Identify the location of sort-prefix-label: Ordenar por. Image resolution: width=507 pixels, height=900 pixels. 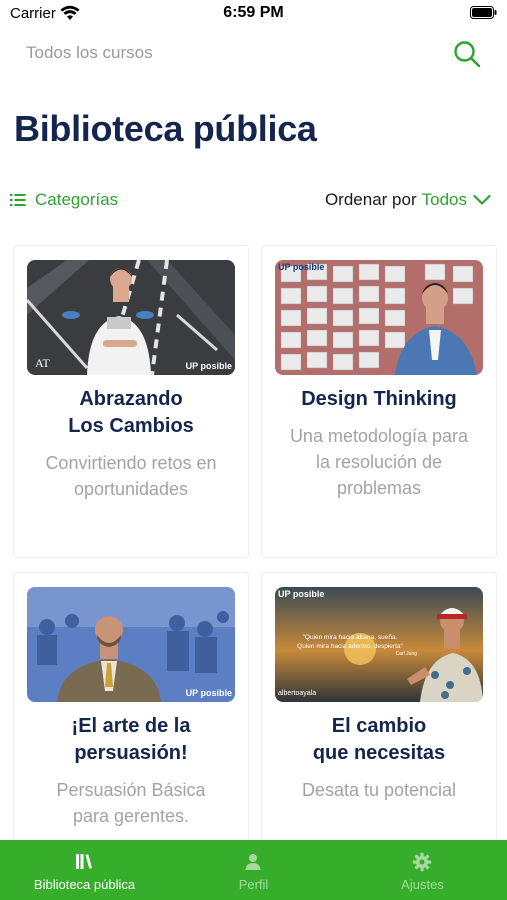
(370, 199).